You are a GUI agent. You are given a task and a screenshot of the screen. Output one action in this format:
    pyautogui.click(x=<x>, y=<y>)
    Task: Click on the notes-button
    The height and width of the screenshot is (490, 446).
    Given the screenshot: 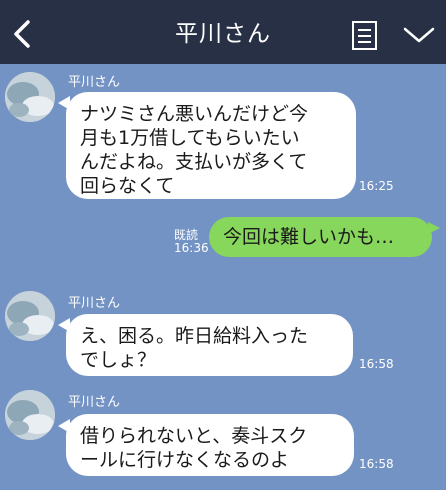 What is the action you would take?
    pyautogui.click(x=365, y=36)
    